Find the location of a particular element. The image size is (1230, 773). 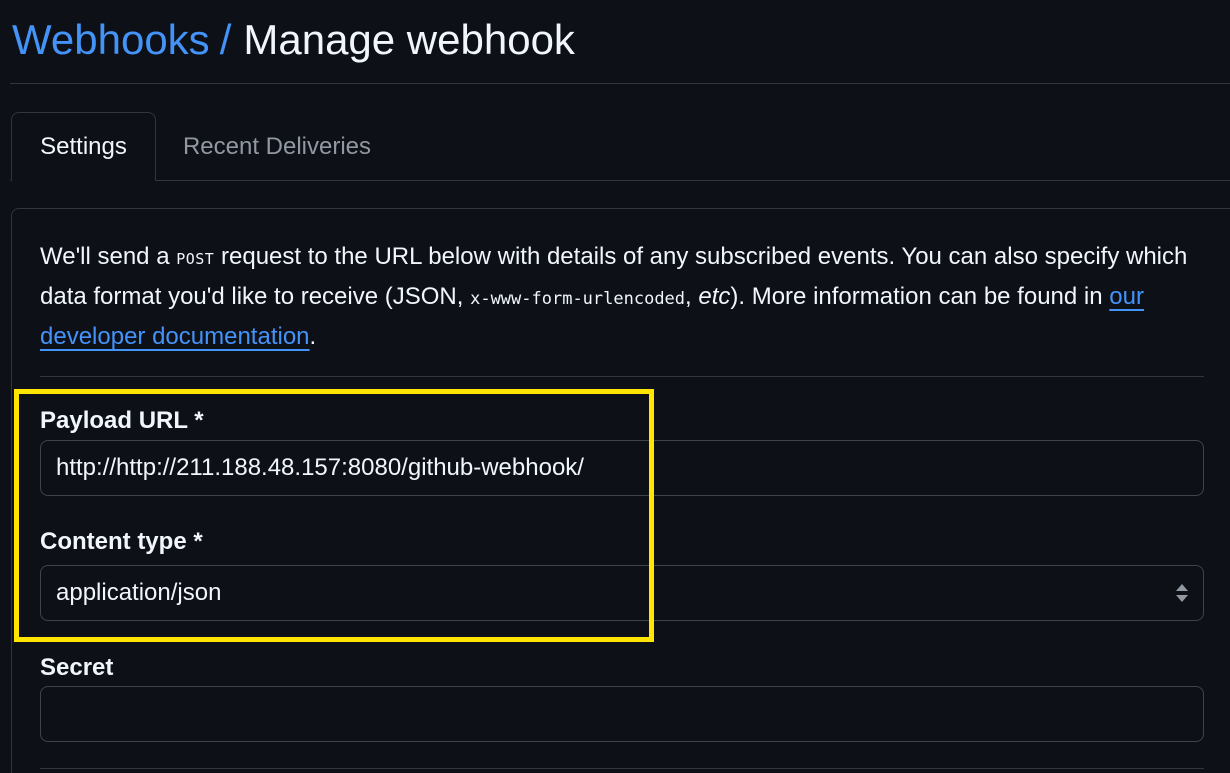

secret-label: Secret is located at coordinates (77, 667).